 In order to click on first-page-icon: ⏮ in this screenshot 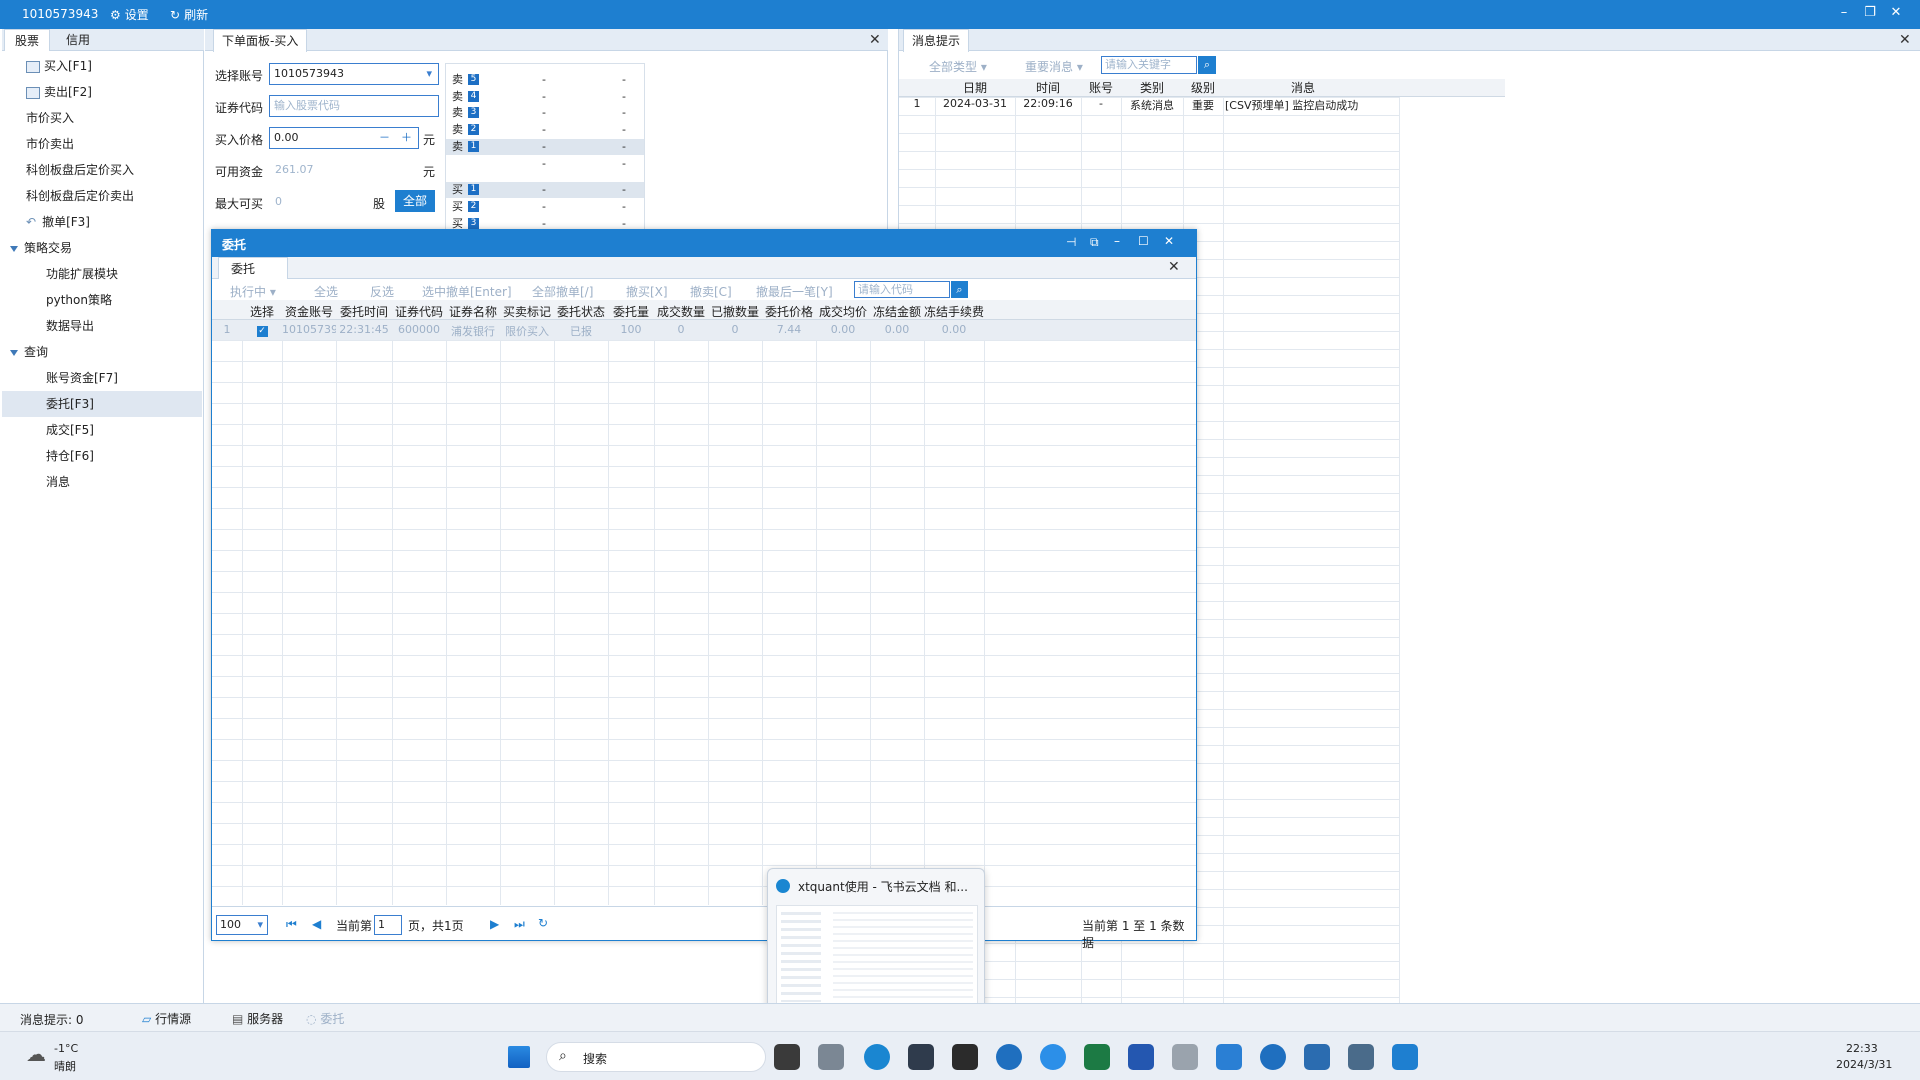, I will do `click(291, 924)`.